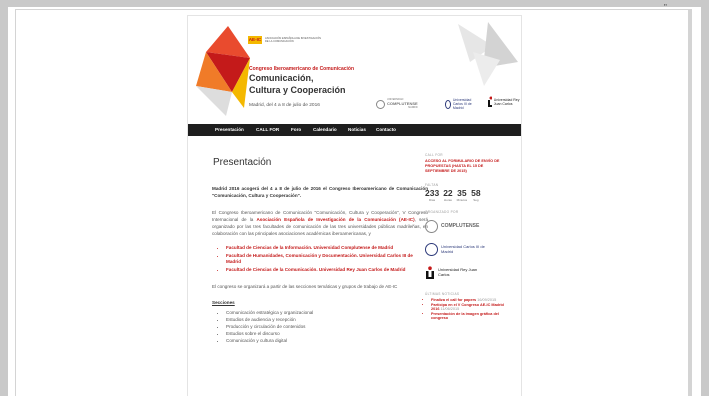 This screenshot has width=709, height=396. I want to click on congress-date: Madrid, del 4 a 8 de julio de 2016, so click(284, 105).